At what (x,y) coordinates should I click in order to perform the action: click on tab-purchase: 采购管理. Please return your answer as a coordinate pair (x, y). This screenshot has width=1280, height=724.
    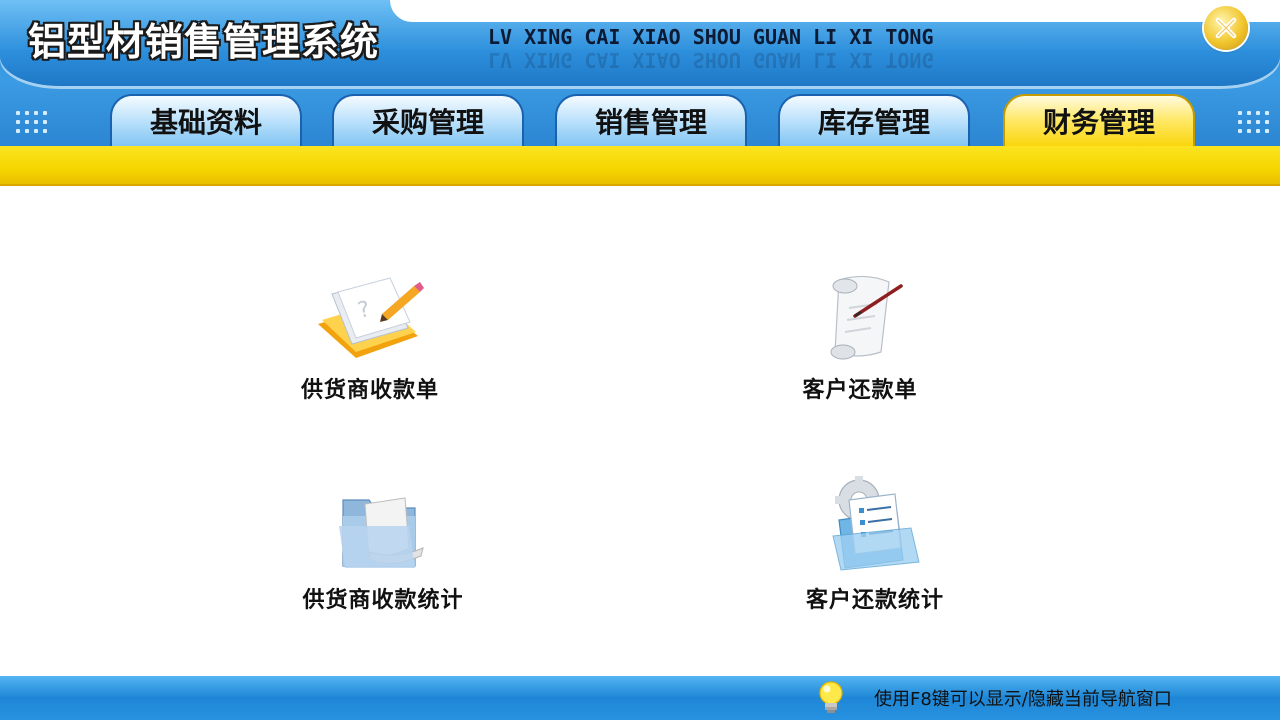
    Looking at the image, I should click on (428, 120).